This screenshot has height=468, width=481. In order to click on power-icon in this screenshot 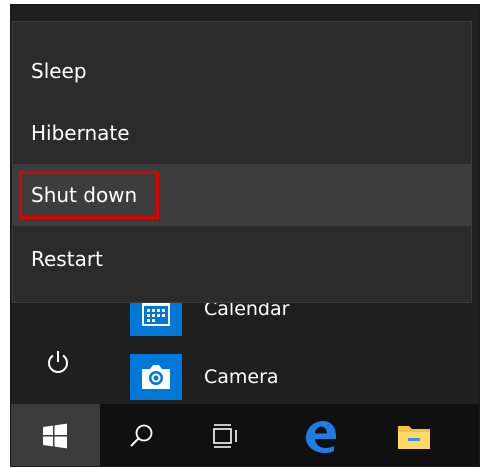, I will do `click(58, 362)`.